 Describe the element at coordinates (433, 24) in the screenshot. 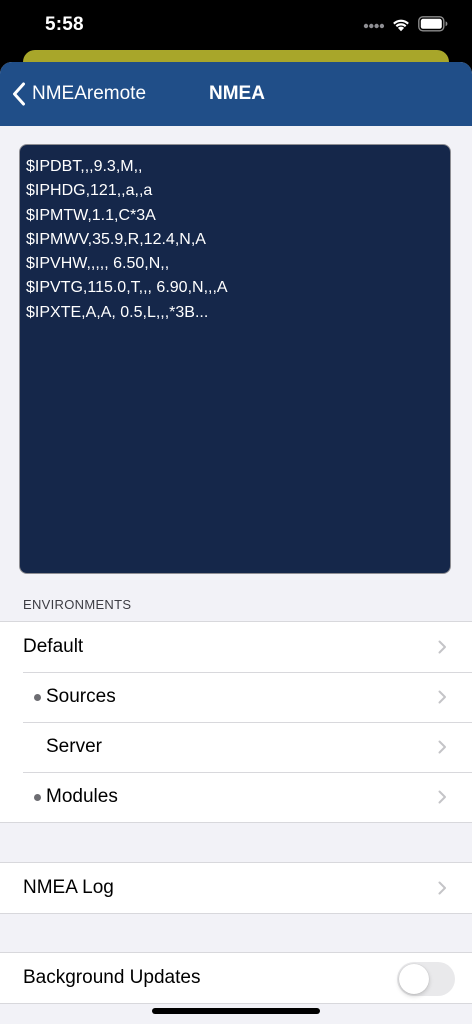

I see `battery-icon` at that location.